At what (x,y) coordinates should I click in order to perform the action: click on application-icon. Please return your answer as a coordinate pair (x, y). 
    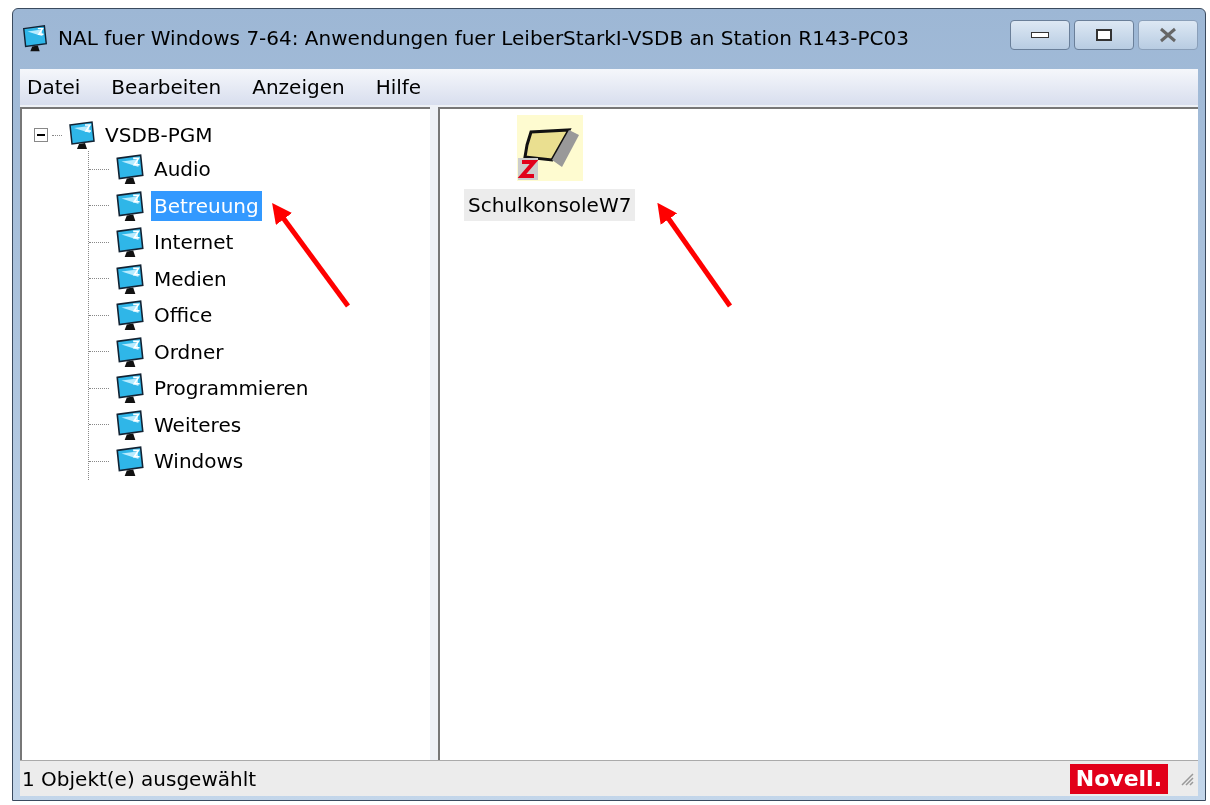
    Looking at the image, I should click on (549, 148).